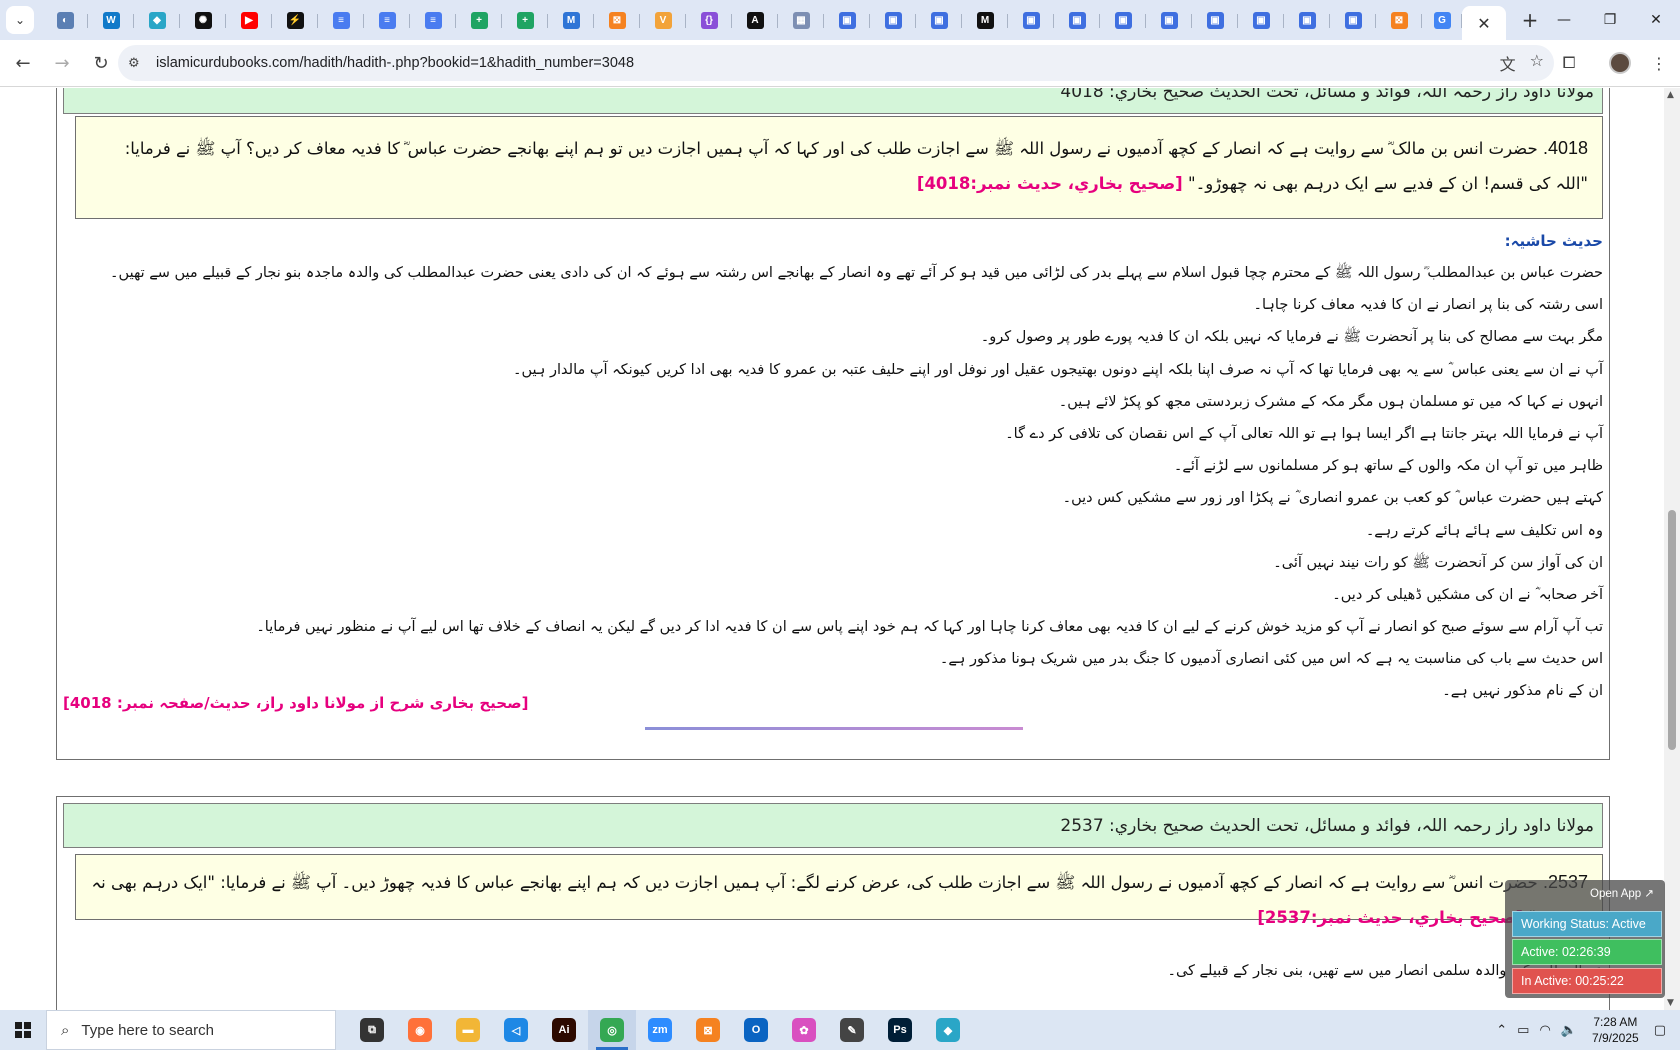 This screenshot has height=1050, width=1680. I want to click on photos-taskbar-button: ✿, so click(804, 1030).